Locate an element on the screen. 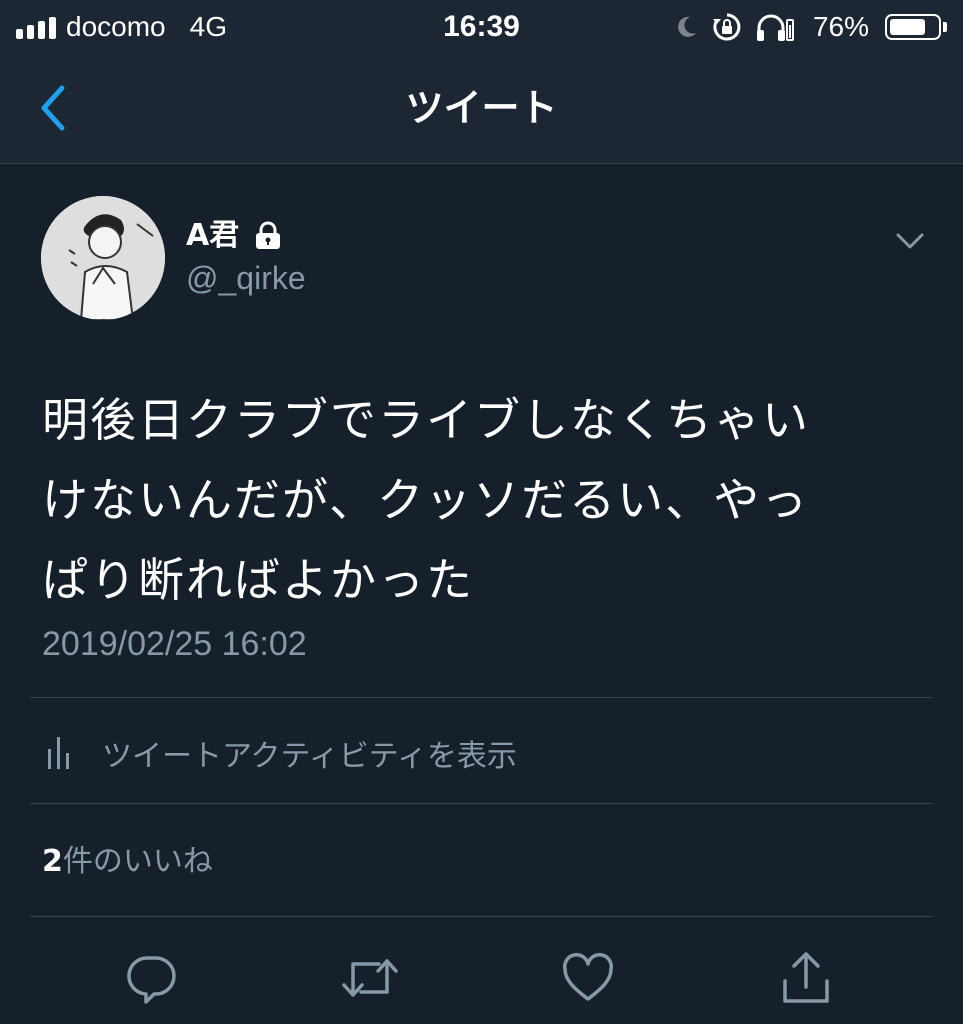  lock-icon is located at coordinates (268, 236).